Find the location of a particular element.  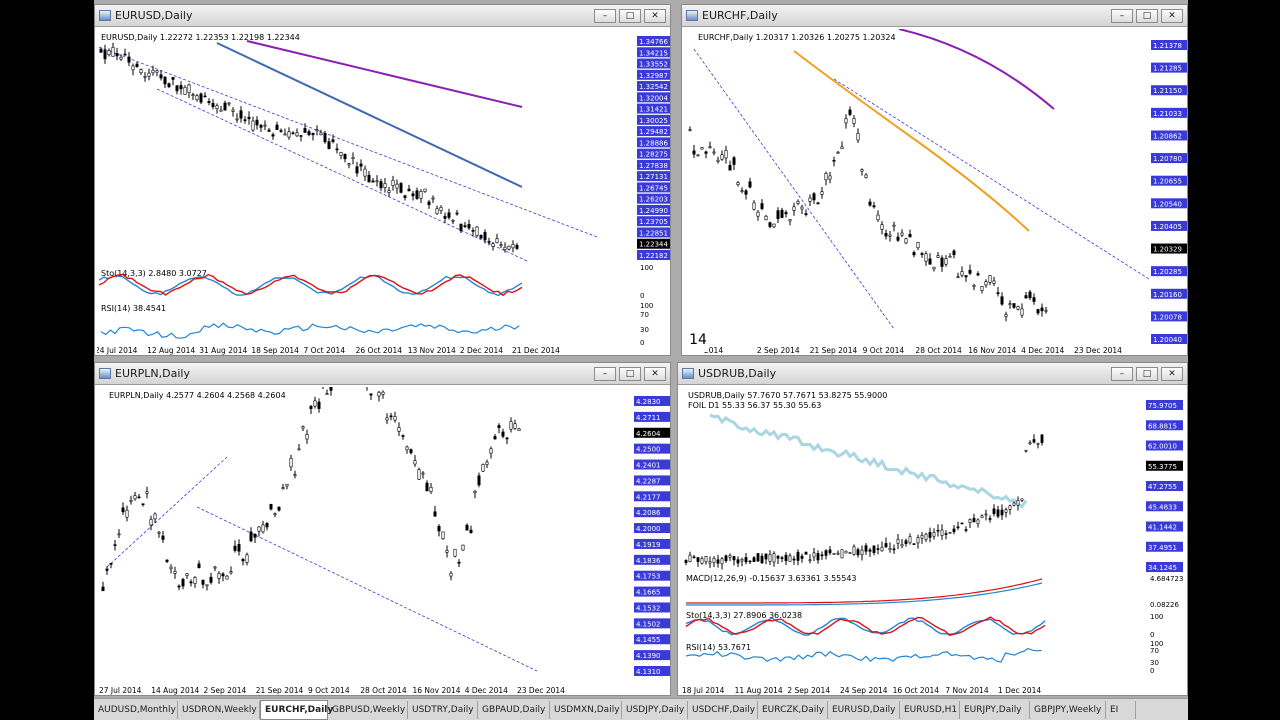

sto-label: Sto(14,3,3) 27.8906 36.0238 is located at coordinates (744, 615).